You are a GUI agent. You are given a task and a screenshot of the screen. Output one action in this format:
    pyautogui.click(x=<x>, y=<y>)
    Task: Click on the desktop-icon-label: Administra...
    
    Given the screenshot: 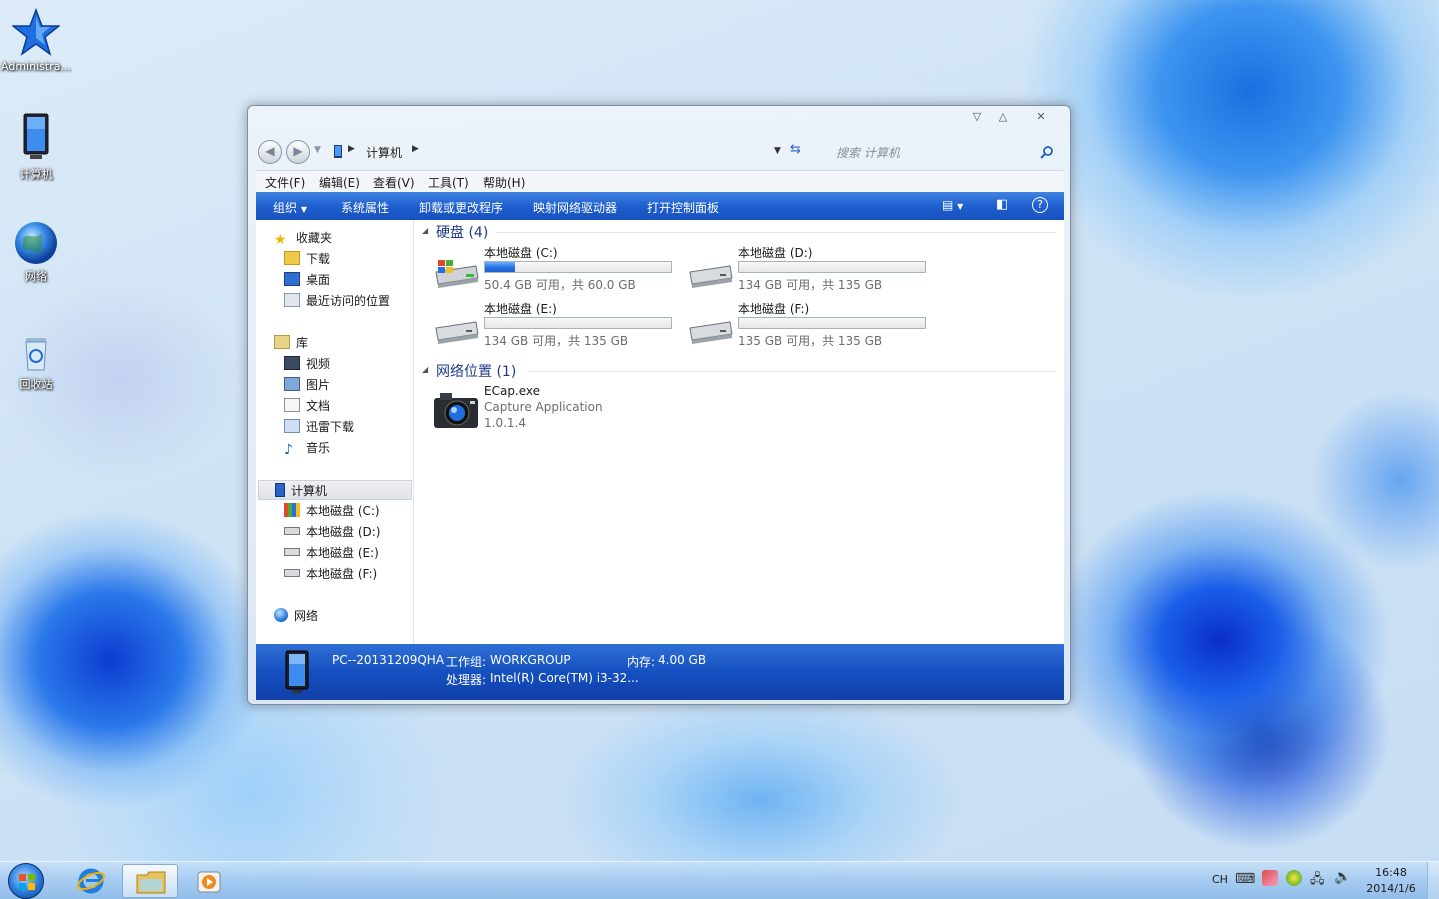 What is the action you would take?
    pyautogui.click(x=36, y=66)
    